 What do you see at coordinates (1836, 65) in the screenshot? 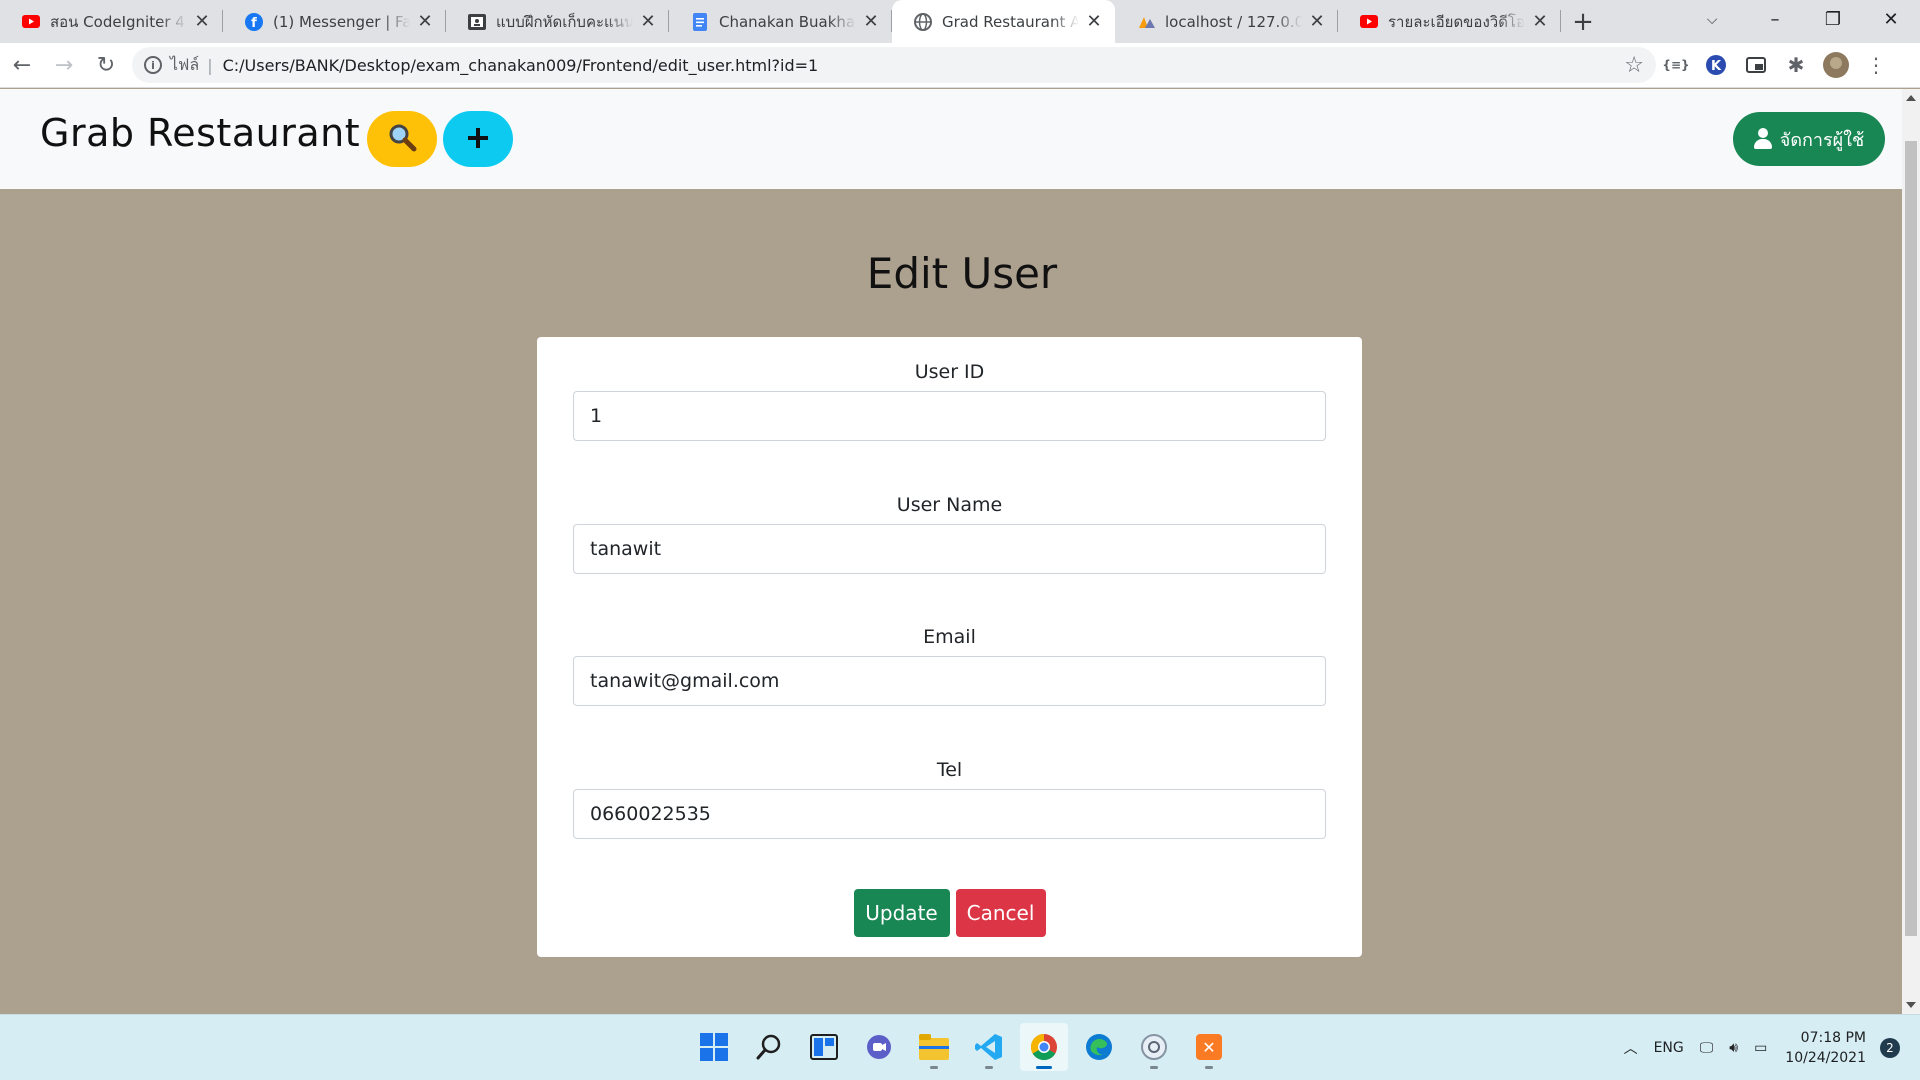
I see `profile-avatar` at bounding box center [1836, 65].